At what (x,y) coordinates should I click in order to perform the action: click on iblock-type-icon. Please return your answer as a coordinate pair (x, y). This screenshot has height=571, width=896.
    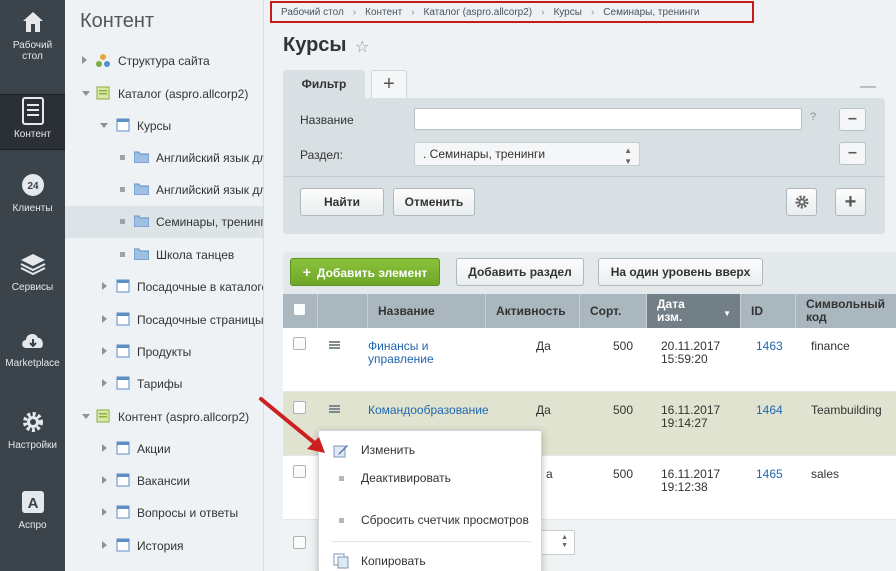
    Looking at the image, I should click on (103, 416).